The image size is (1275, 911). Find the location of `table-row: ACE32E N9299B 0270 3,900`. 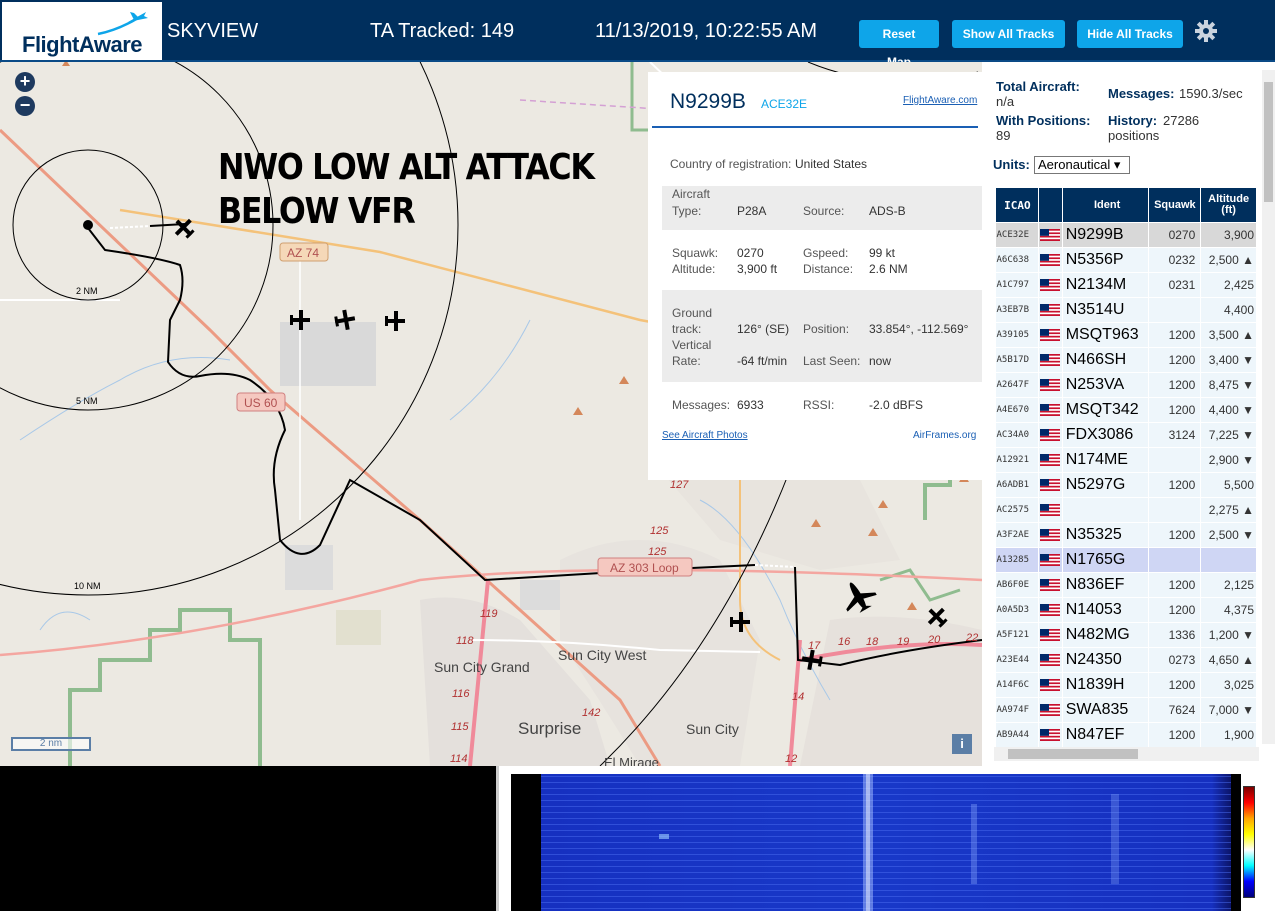

table-row: ACE32E N9299B 0270 3,900 is located at coordinates (1126, 235).